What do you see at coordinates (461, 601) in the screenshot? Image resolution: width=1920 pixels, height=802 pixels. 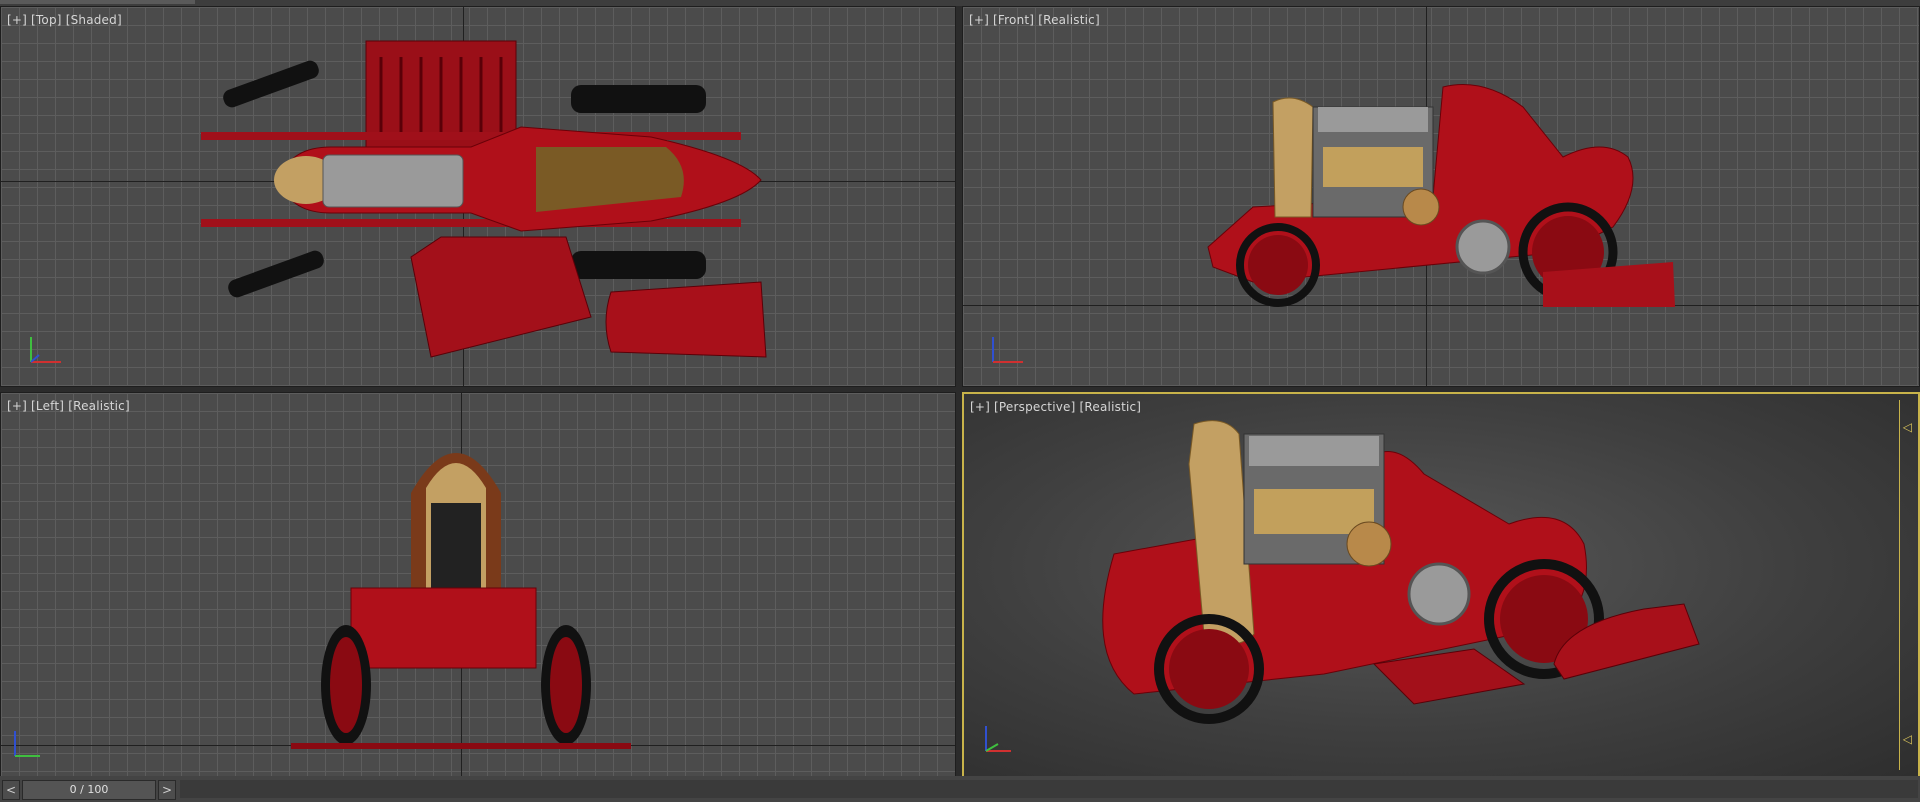 I see `car-left-view` at bounding box center [461, 601].